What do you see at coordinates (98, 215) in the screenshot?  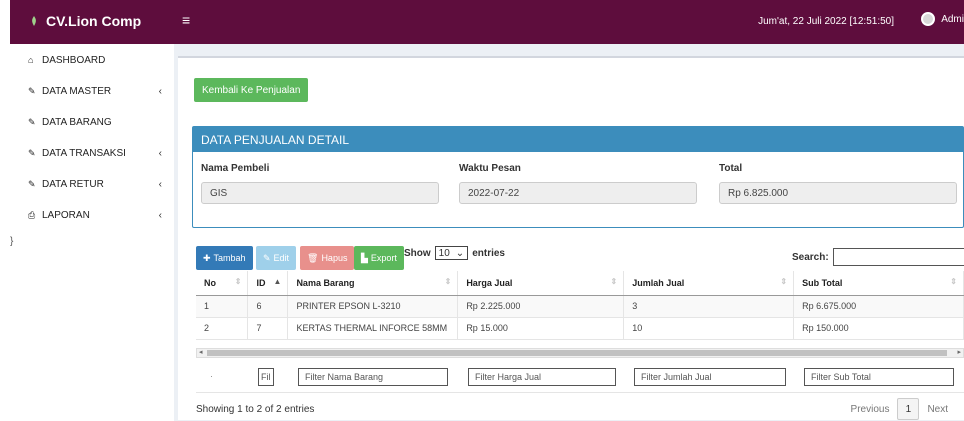 I see `sidebar-item-laporan: ⎙ LAPORAN ‹` at bounding box center [98, 215].